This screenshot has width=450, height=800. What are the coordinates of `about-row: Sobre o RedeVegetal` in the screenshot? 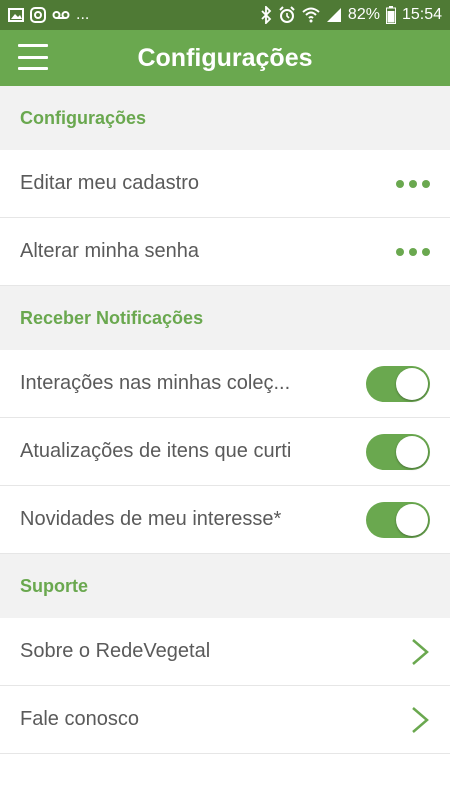 It's located at (225, 652).